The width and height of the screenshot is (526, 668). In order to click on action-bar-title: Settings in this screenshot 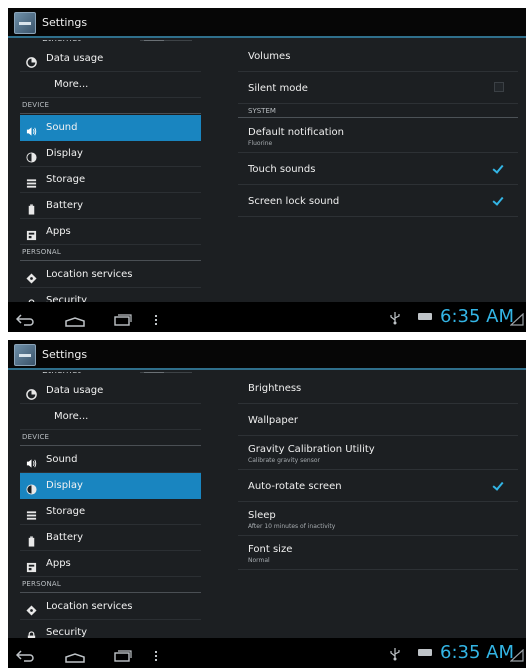, I will do `click(65, 22)`.